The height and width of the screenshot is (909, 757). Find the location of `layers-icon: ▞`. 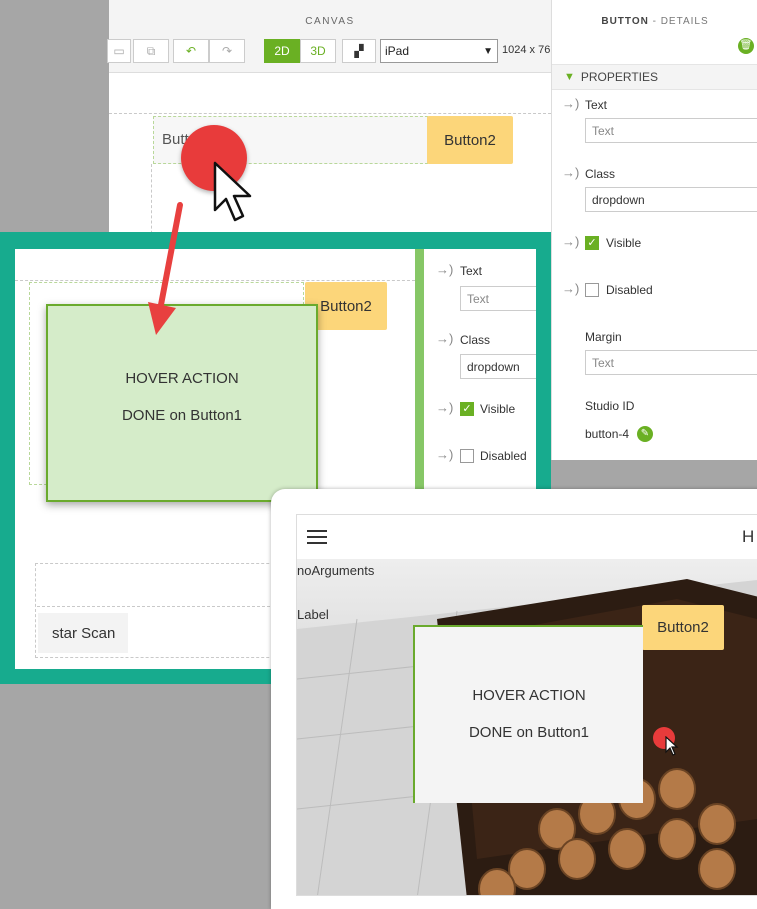

layers-icon: ▞ is located at coordinates (359, 51).